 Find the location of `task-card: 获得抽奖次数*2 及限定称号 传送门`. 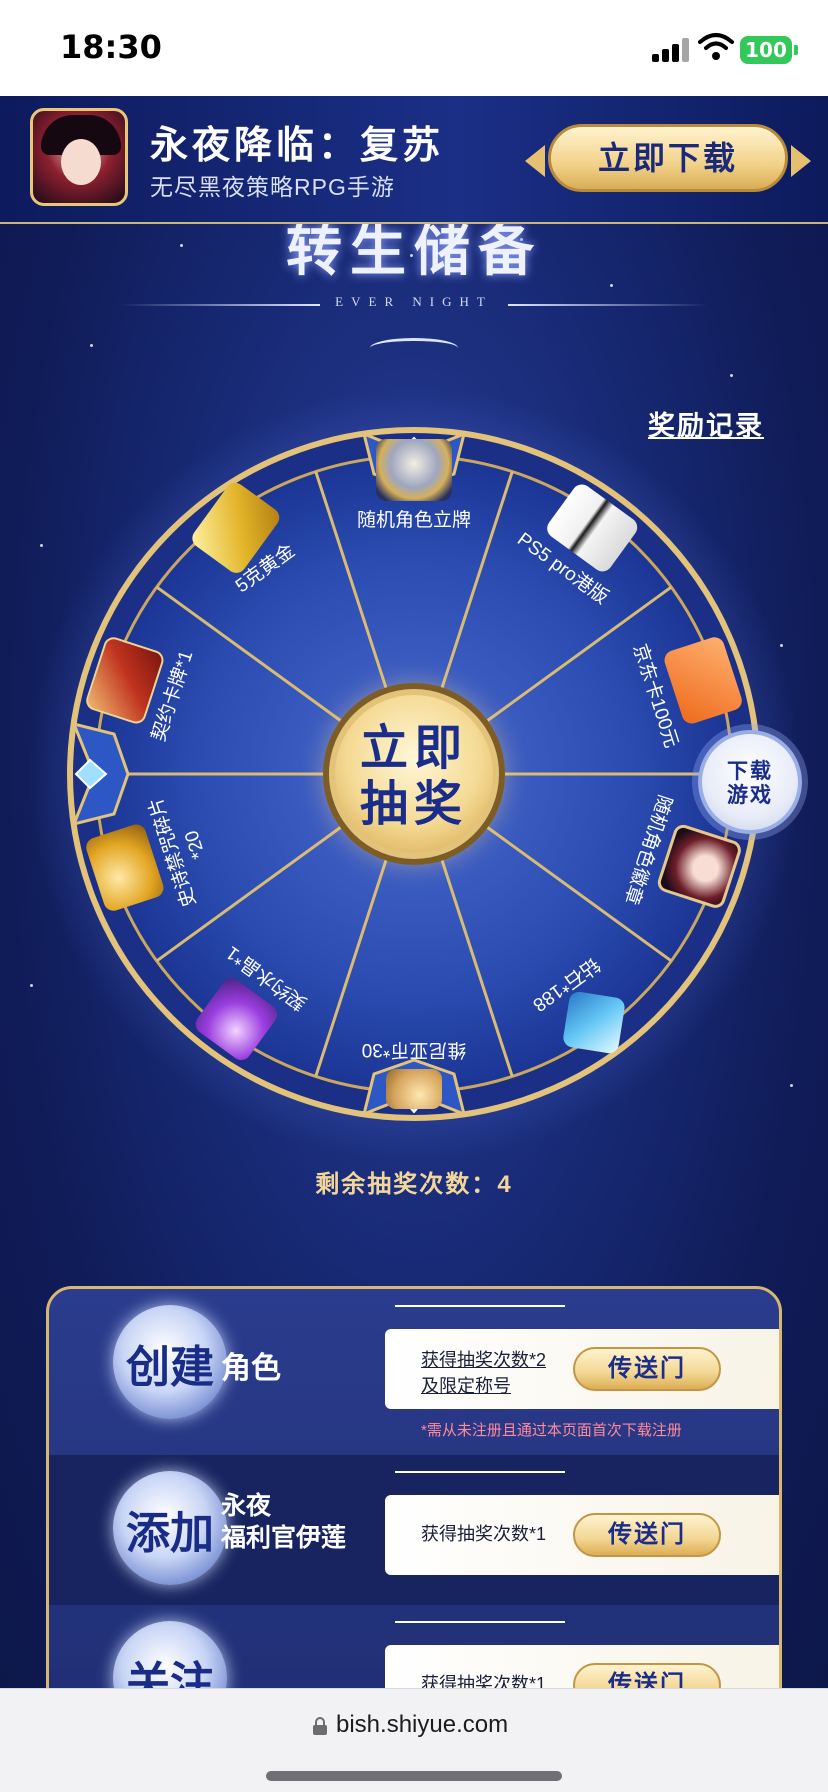

task-card: 获得抽奖次数*2 及限定称号 传送门 is located at coordinates (582, 1357).